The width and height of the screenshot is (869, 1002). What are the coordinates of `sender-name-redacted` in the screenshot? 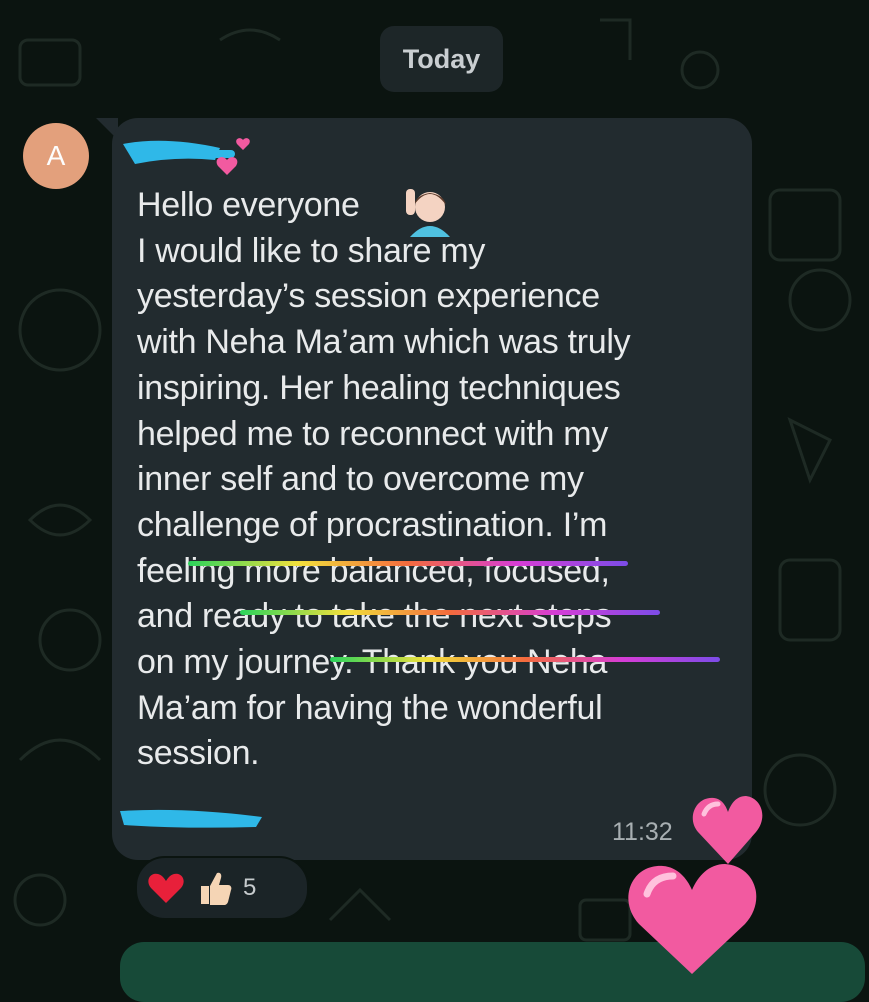 It's located at (186, 156).